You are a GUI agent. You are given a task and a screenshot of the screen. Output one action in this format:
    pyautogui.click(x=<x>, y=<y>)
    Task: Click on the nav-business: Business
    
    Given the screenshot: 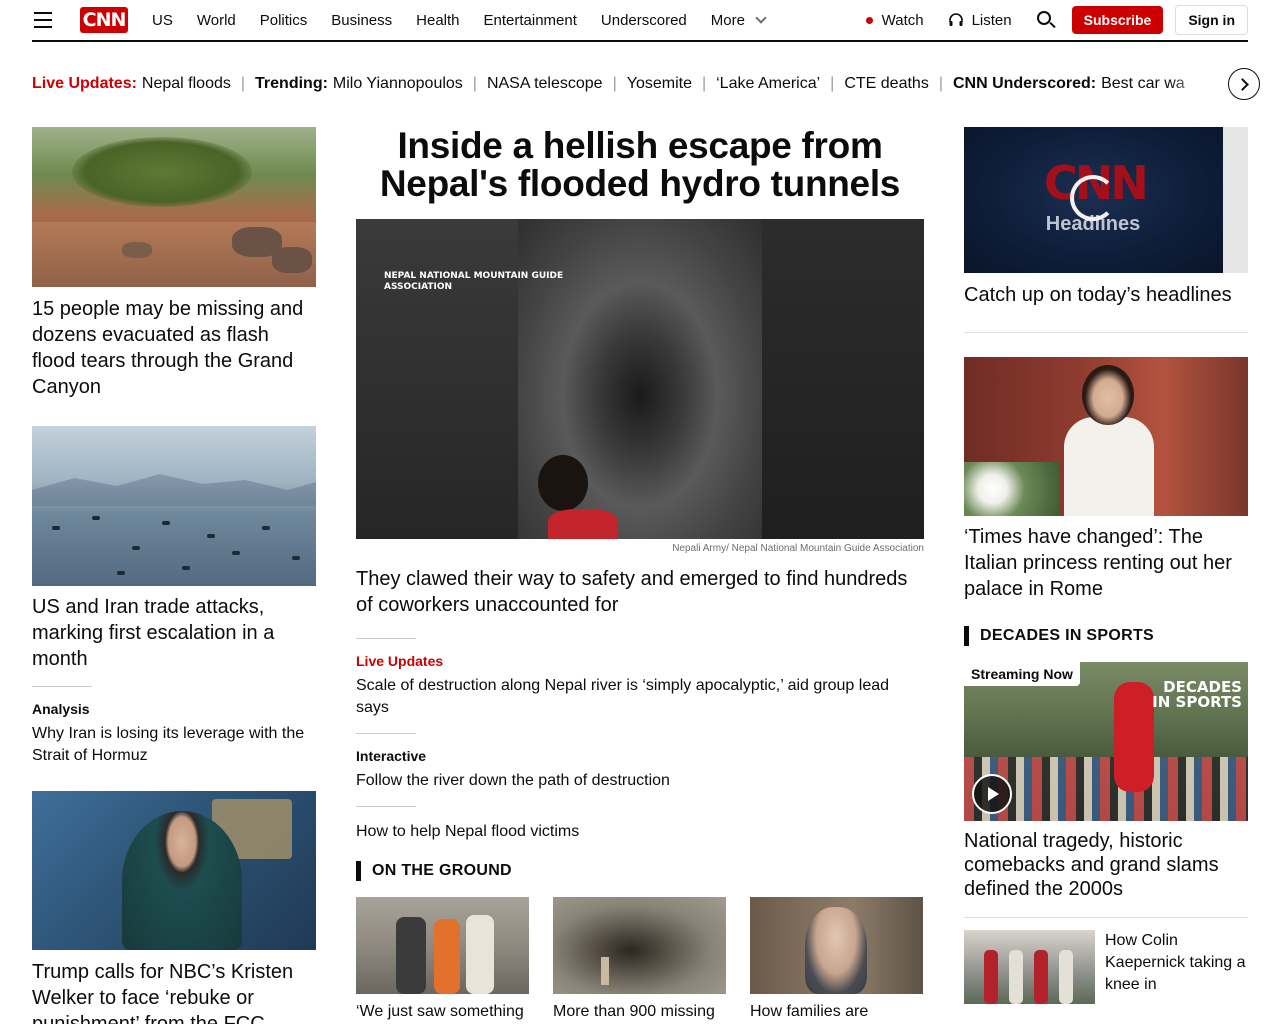 What is the action you would take?
    pyautogui.click(x=361, y=20)
    